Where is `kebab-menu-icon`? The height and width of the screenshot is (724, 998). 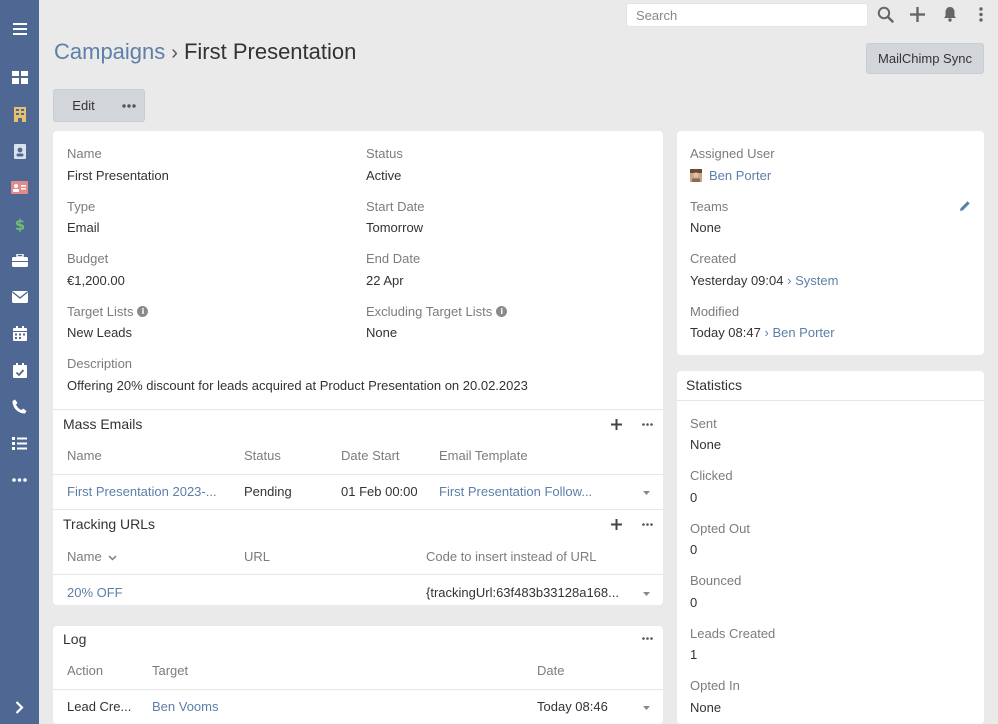
kebab-menu-icon is located at coordinates (981, 14).